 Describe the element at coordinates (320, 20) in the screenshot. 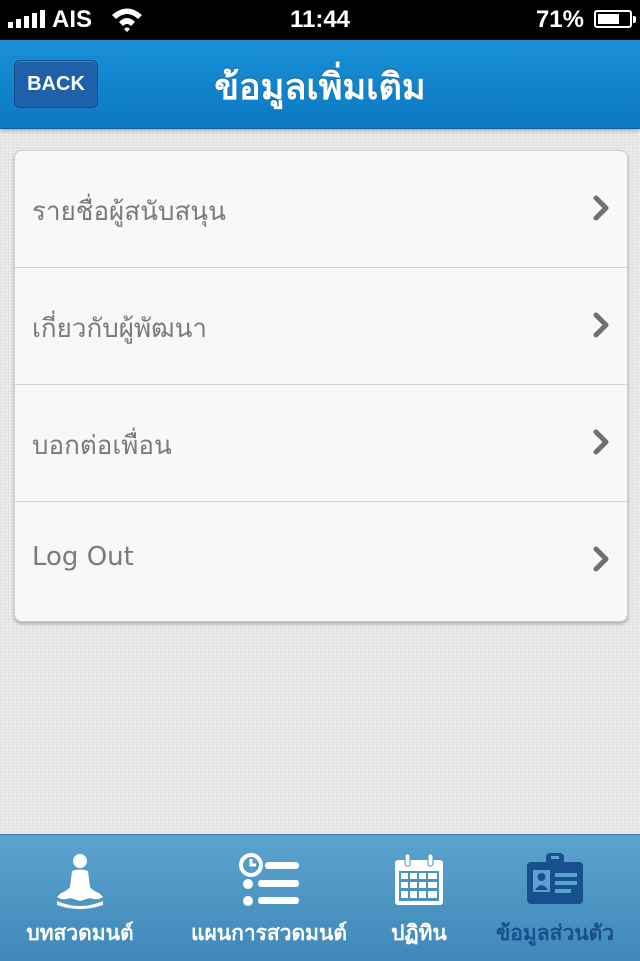

I see `status-bar: AIS 11:44 71%` at that location.